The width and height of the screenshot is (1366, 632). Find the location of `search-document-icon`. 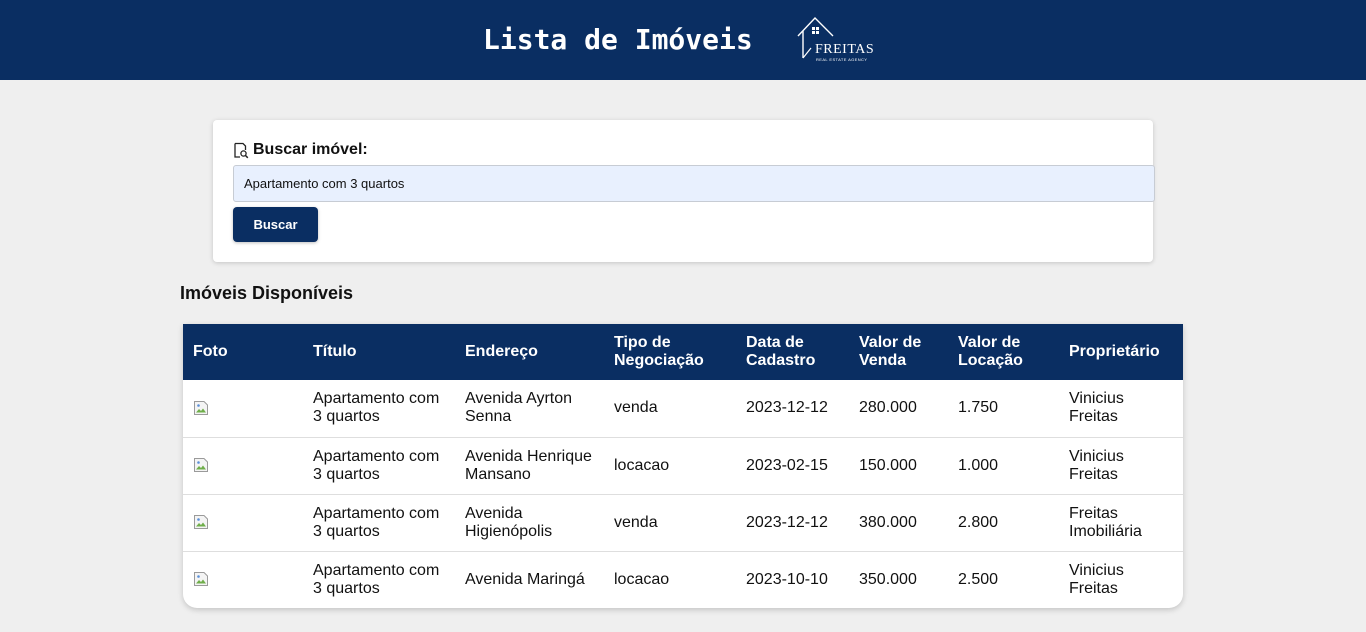

search-document-icon is located at coordinates (241, 150).